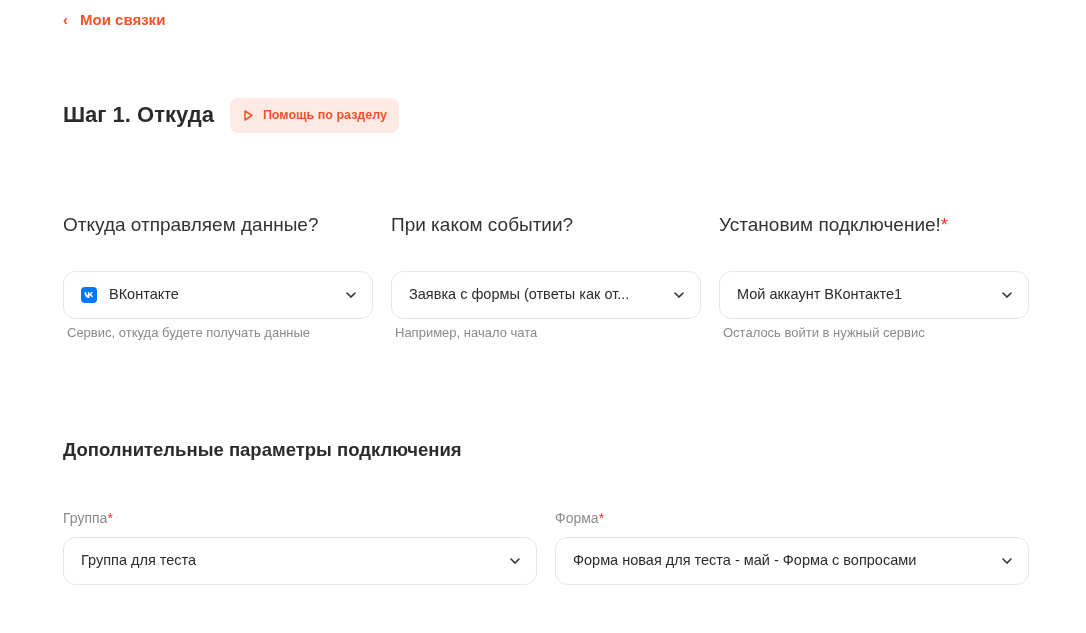  What do you see at coordinates (824, 333) in the screenshot?
I see `hint-text: Осталось войти в нужный сервис` at bounding box center [824, 333].